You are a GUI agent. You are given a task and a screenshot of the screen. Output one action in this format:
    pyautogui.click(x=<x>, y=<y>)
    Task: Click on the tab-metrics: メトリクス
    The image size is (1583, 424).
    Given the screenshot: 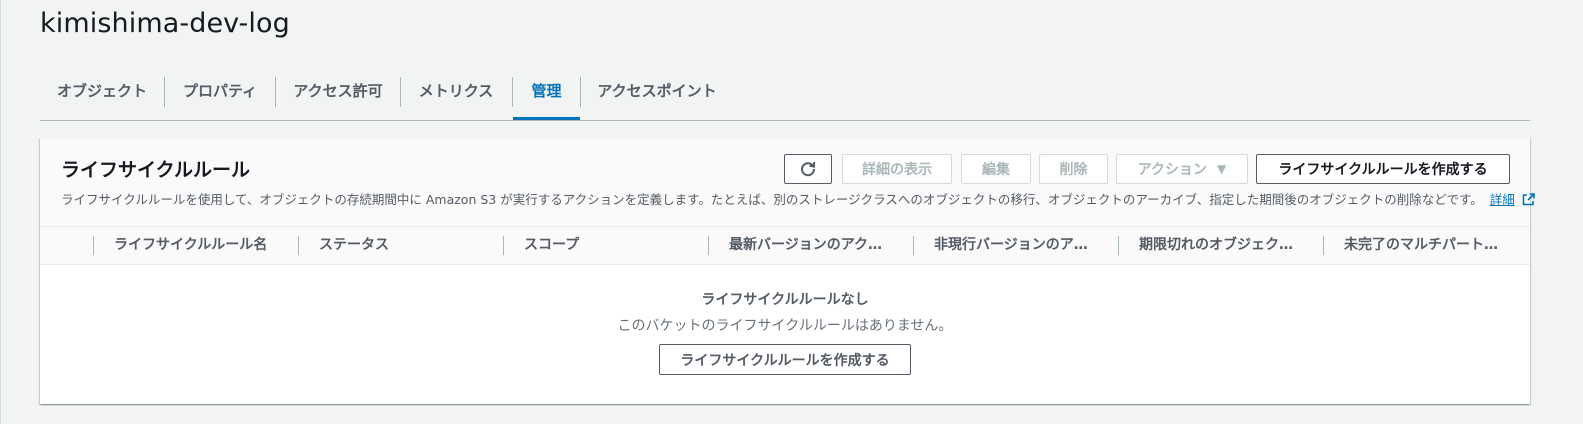 What is the action you would take?
    pyautogui.click(x=456, y=96)
    